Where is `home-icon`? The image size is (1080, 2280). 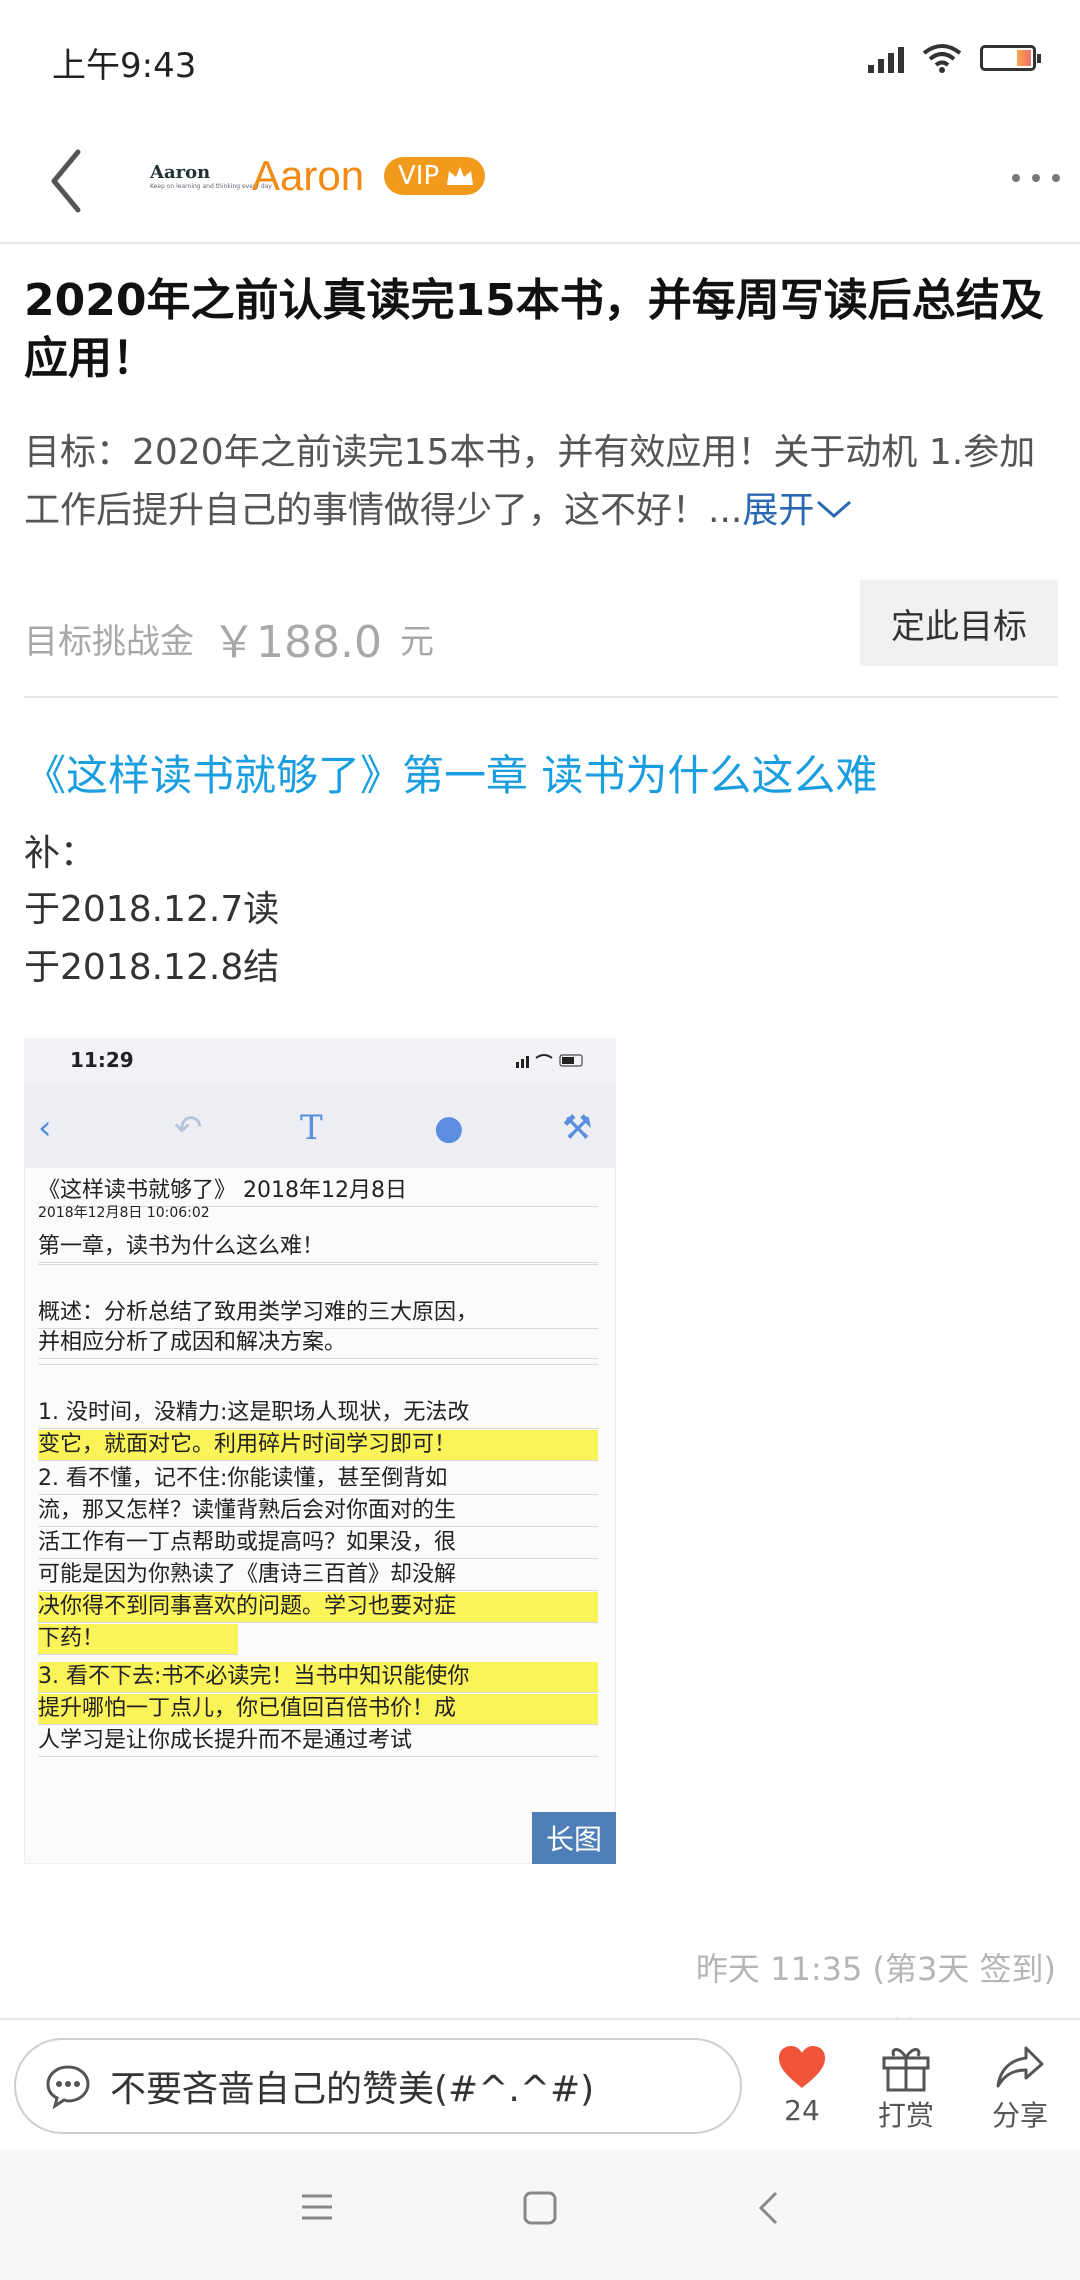
home-icon is located at coordinates (540, 2208).